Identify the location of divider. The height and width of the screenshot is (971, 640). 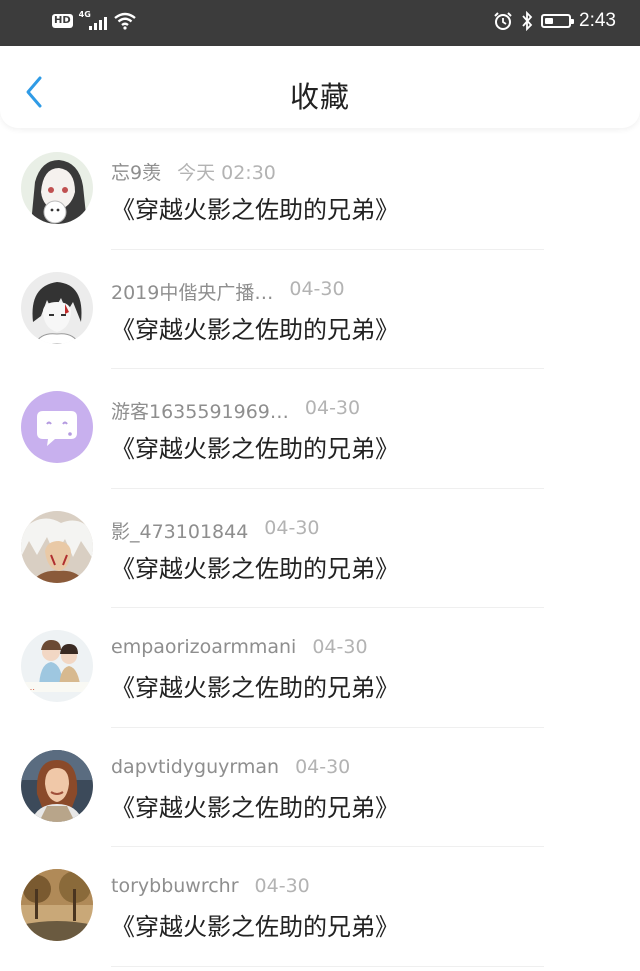
(327, 966).